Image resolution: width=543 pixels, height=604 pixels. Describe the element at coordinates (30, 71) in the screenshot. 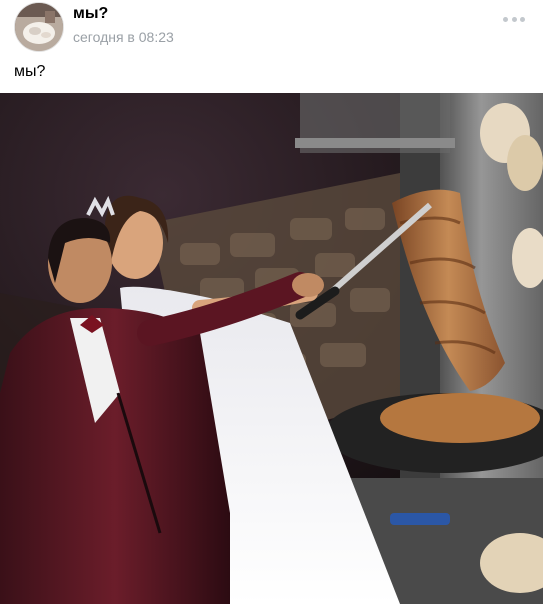

I see `post-text: мы?` at that location.